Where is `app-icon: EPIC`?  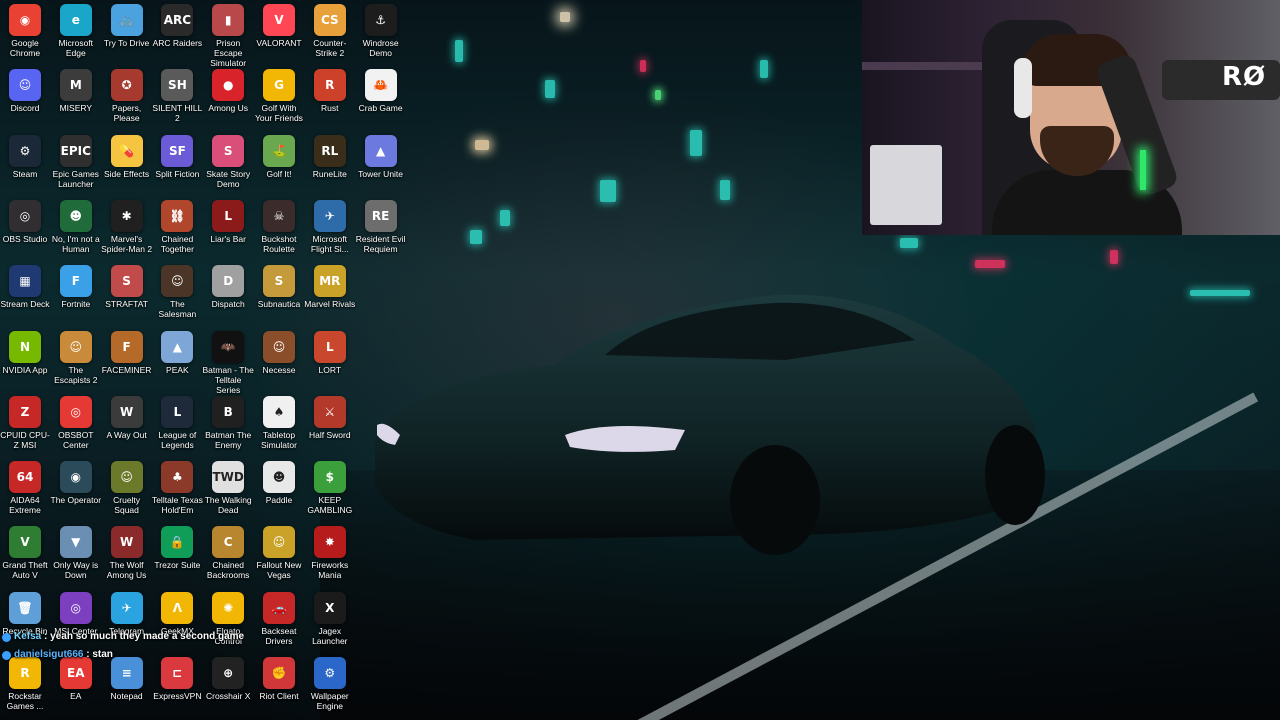
app-icon: EPIC is located at coordinates (75, 150).